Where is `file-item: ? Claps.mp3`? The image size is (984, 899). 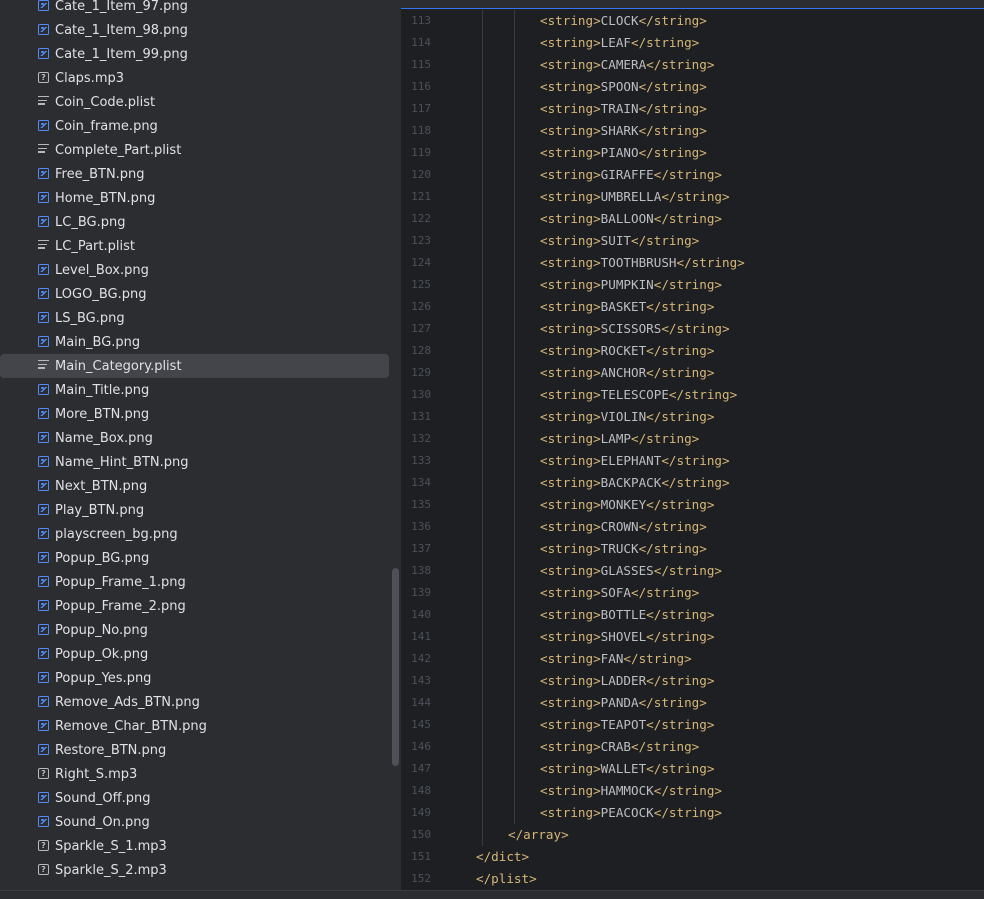 file-item: ? Claps.mp3 is located at coordinates (195, 78).